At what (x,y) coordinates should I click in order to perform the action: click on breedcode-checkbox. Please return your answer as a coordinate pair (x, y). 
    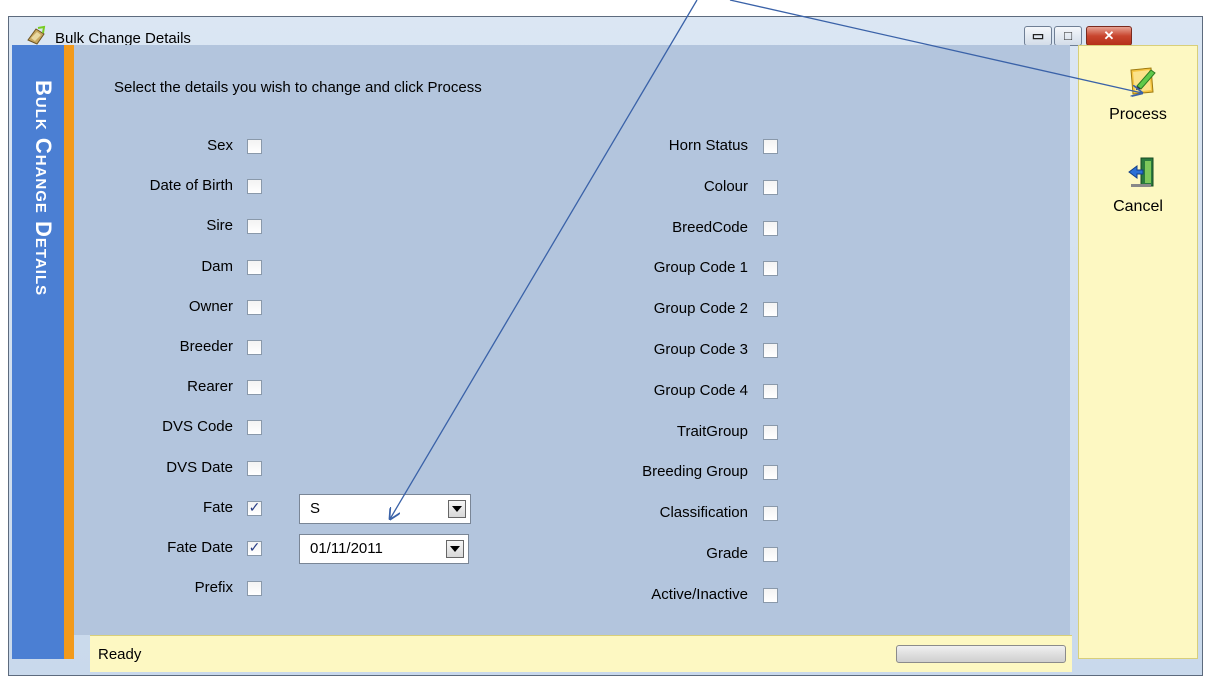
    Looking at the image, I should click on (770, 228).